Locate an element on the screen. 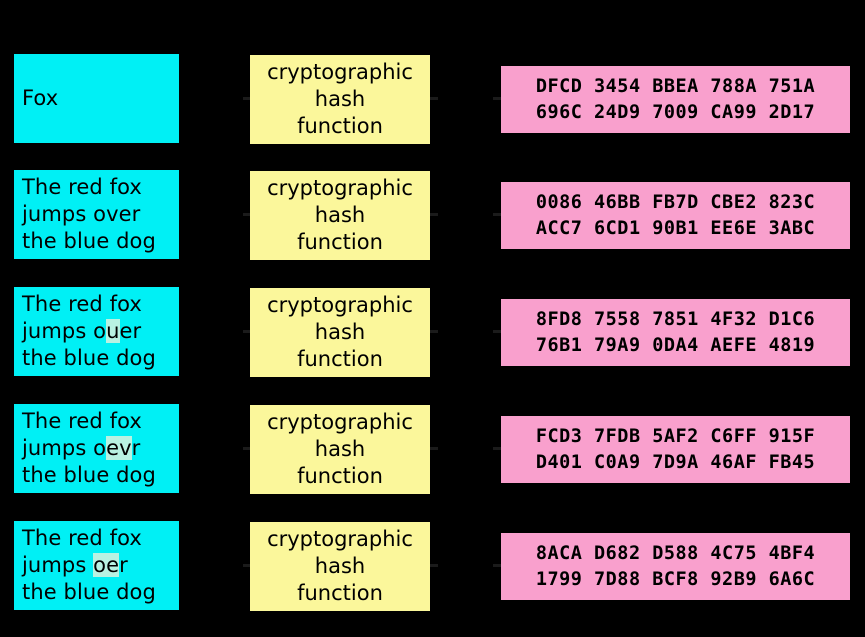 This screenshot has height=637, width=865. digest-line-1: 8ACA D682 D588 4C75 4BF4 is located at coordinates (675, 553).